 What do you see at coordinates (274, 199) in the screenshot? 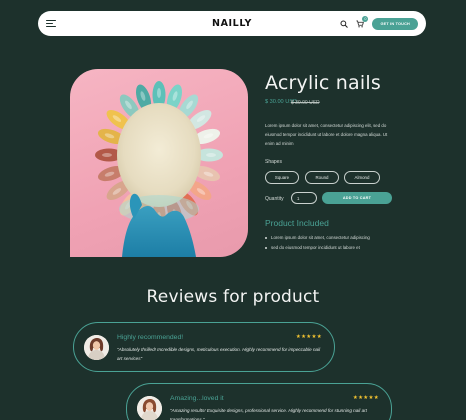
I see `quantity-label: Quantity` at bounding box center [274, 199].